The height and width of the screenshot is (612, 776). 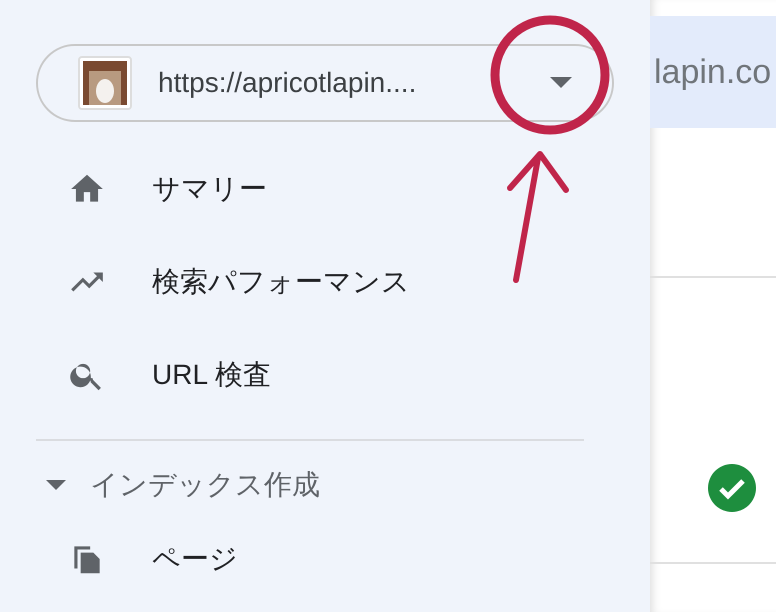 What do you see at coordinates (713, 72) in the screenshot?
I see `site-name-text: lapin.co` at bounding box center [713, 72].